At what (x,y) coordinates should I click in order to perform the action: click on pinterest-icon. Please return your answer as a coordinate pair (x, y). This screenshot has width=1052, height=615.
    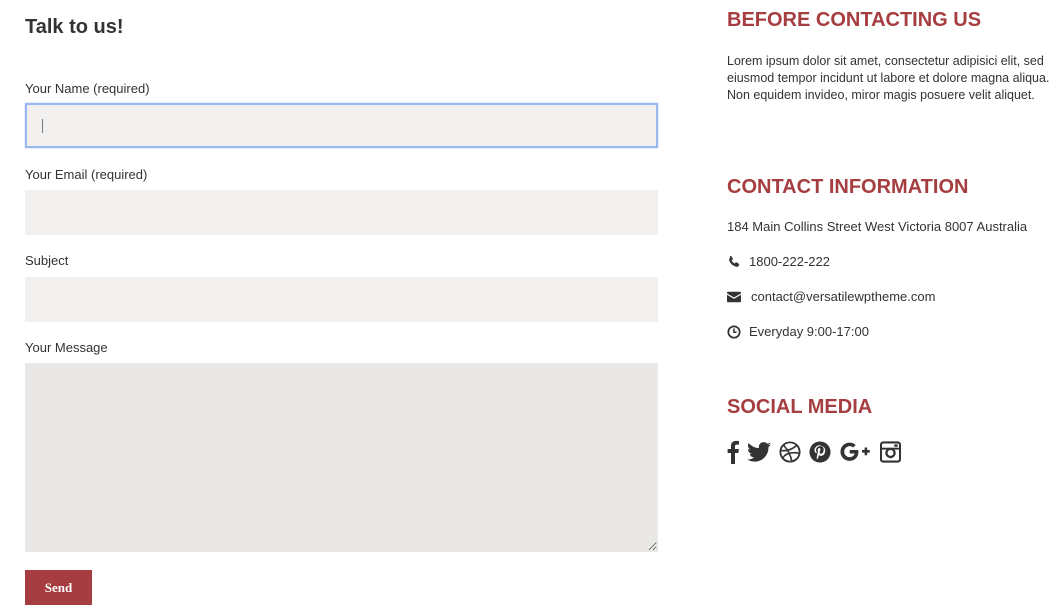
    Looking at the image, I should click on (820, 452).